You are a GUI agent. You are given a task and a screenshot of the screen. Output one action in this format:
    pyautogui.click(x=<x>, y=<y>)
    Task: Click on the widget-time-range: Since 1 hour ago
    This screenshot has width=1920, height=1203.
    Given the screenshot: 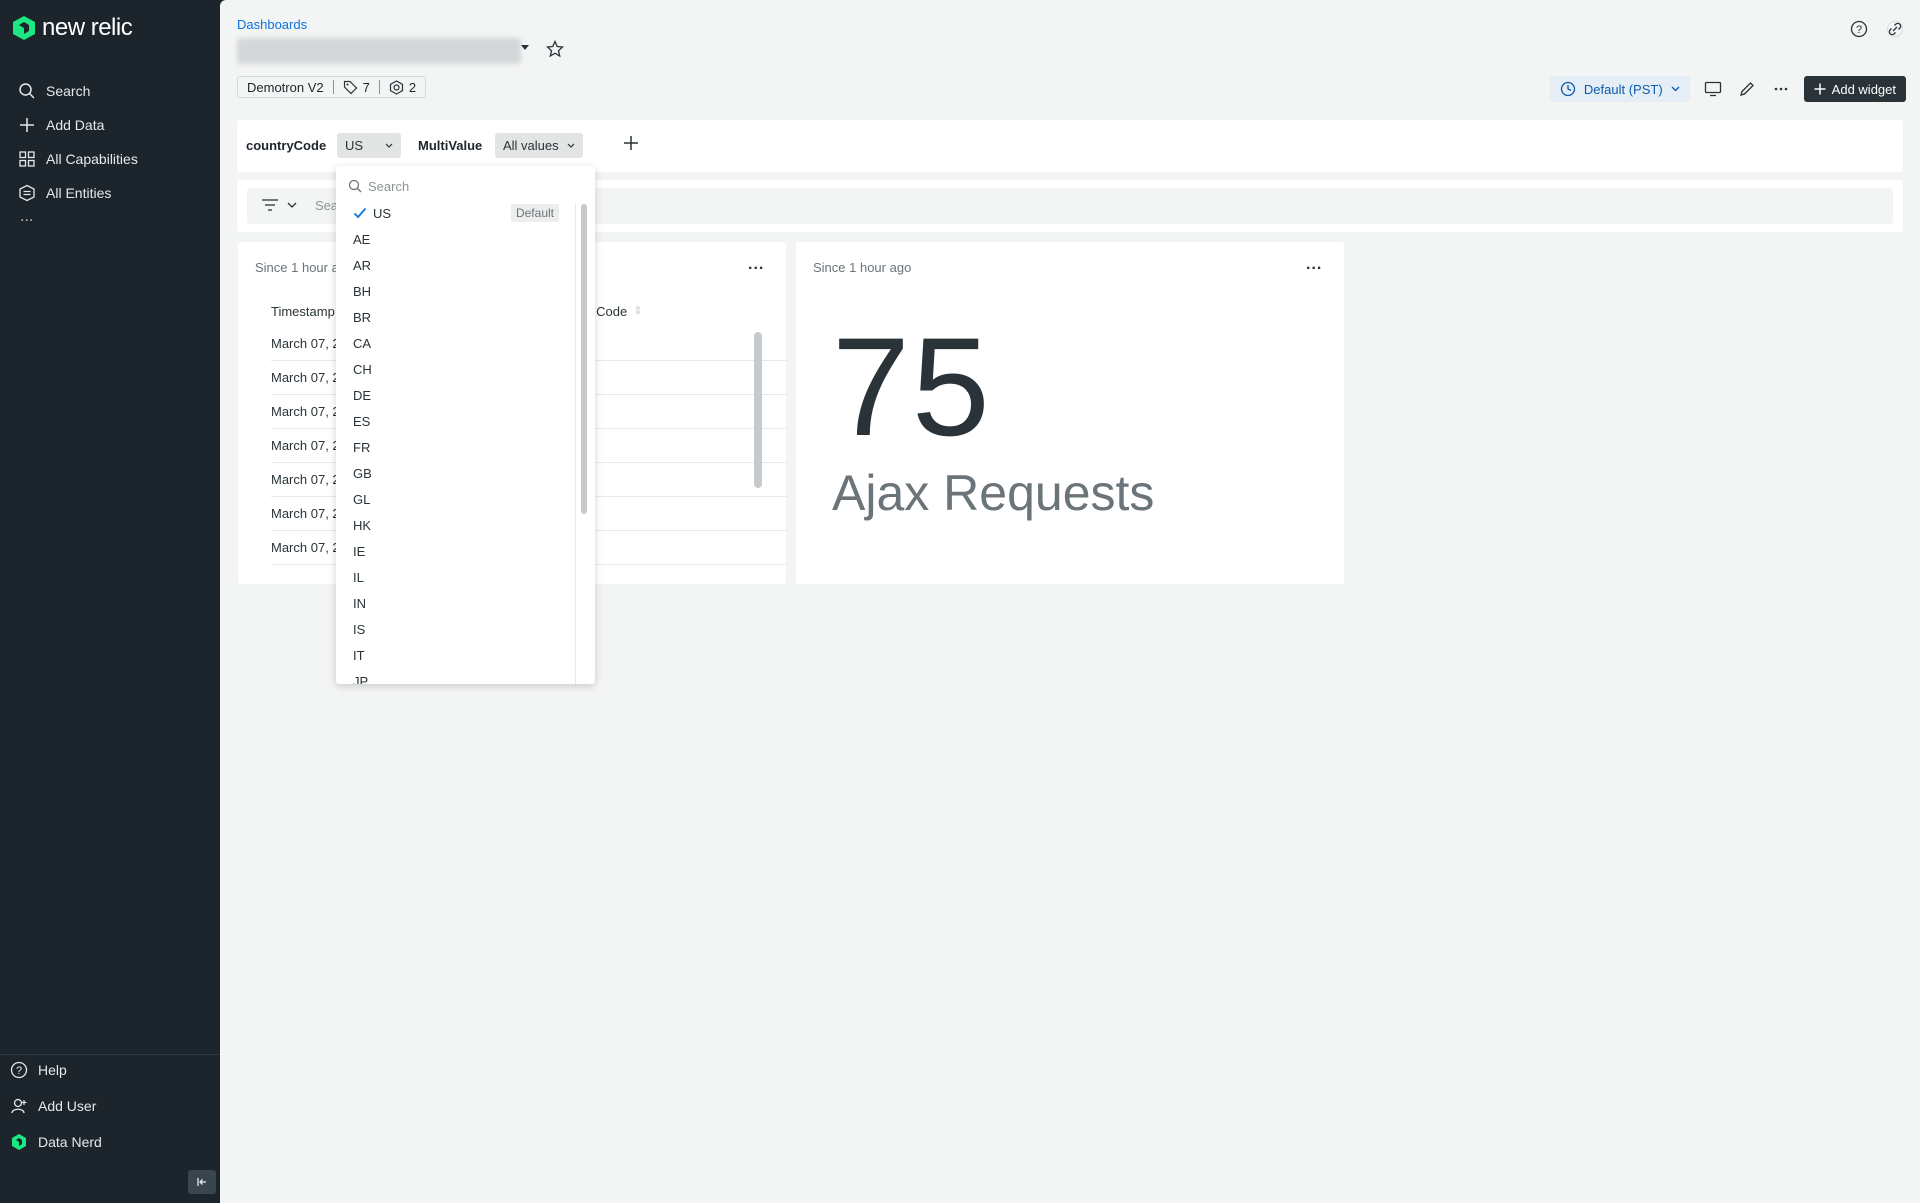 What is the action you would take?
    pyautogui.click(x=862, y=267)
    